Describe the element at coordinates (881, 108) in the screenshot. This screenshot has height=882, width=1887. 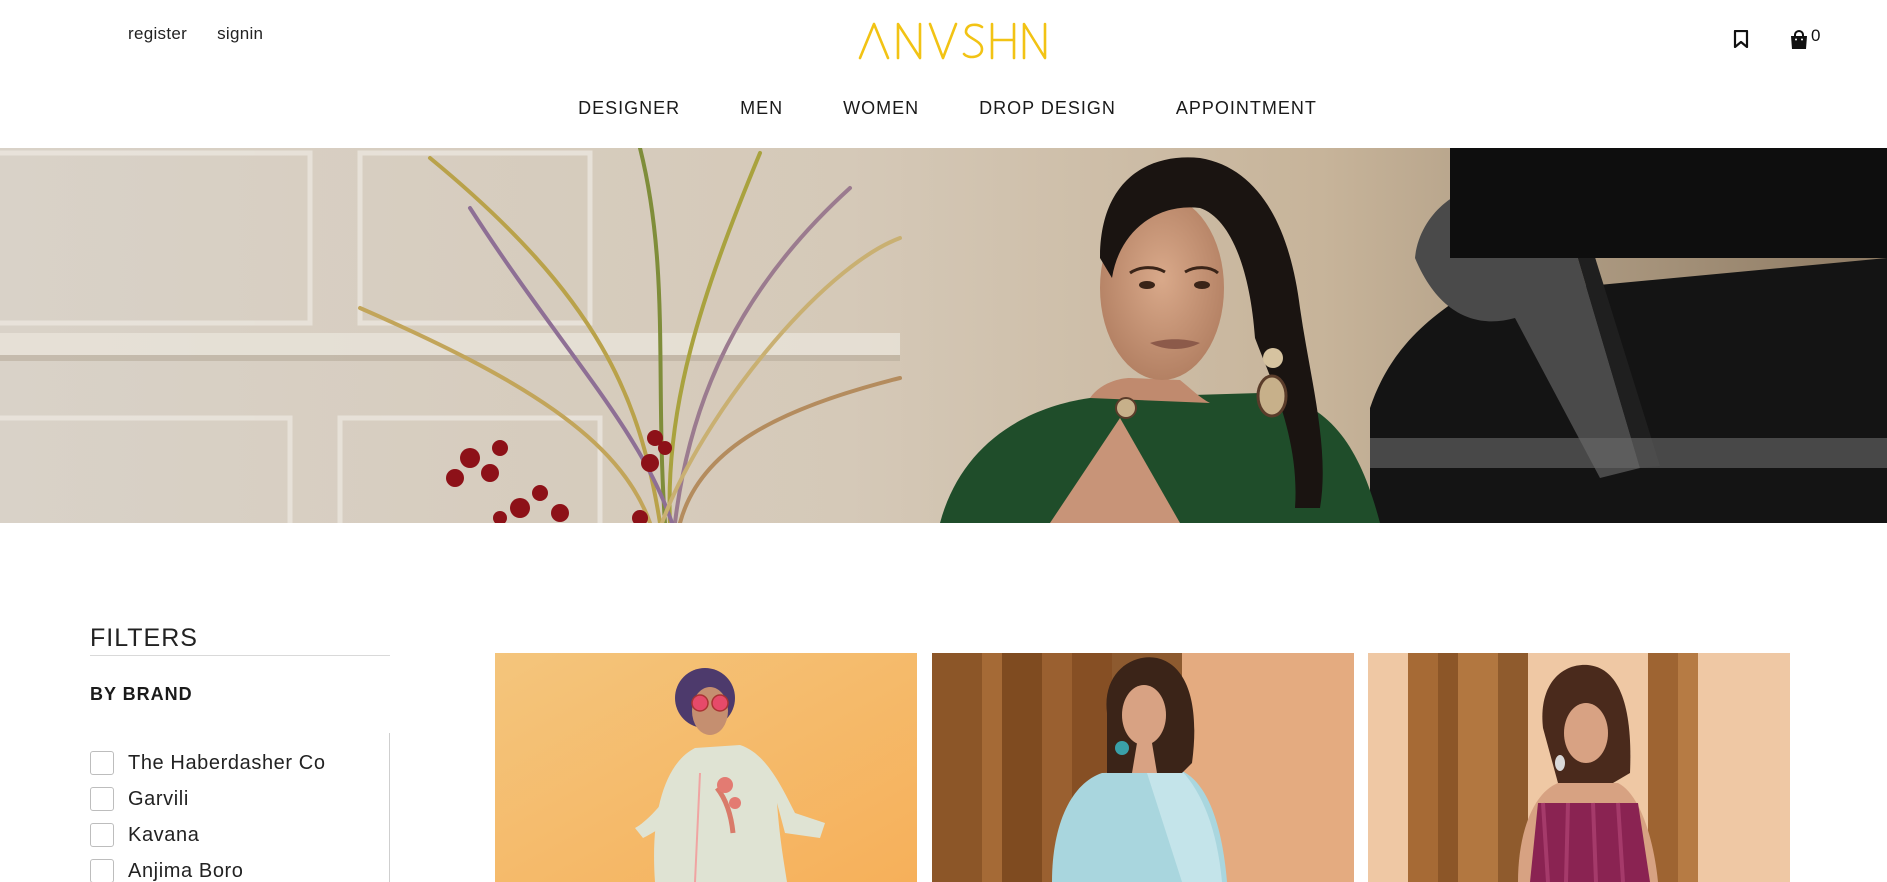
I see `nav-item-women: WOMEN` at that location.